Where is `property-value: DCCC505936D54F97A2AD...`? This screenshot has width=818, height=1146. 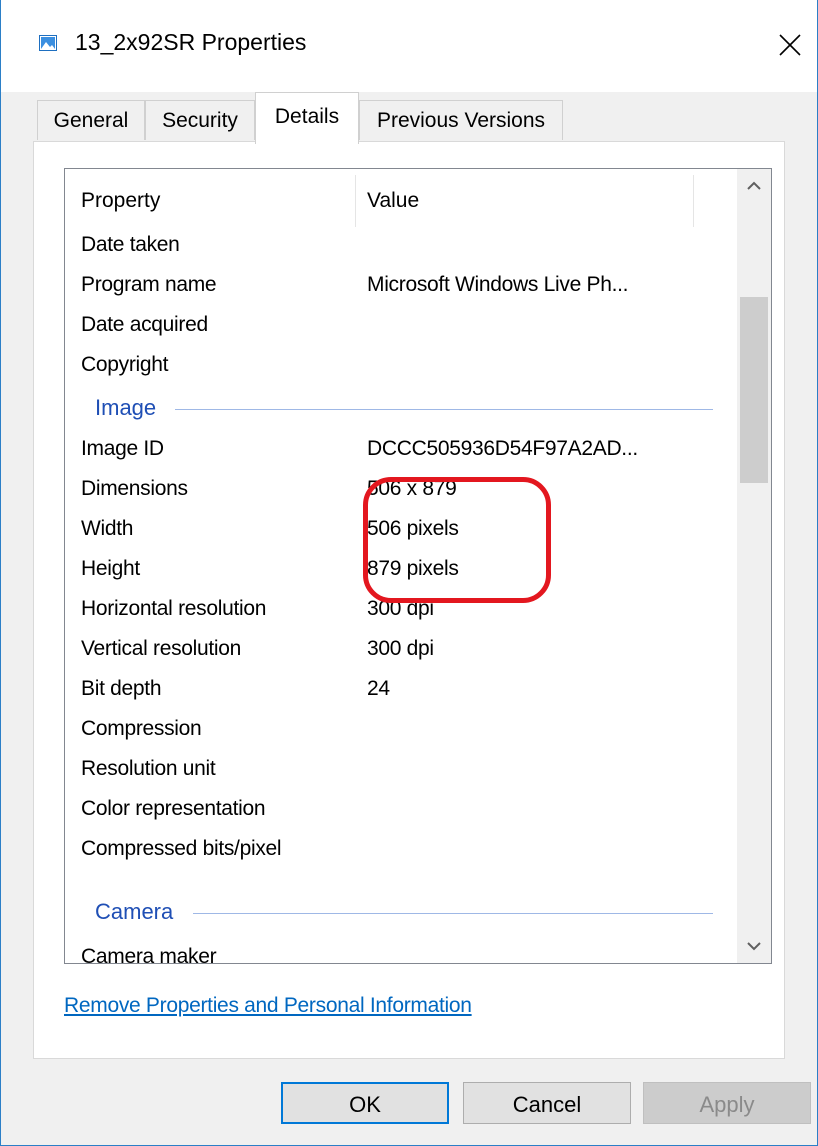 property-value: DCCC505936D54F97A2AD... is located at coordinates (502, 448).